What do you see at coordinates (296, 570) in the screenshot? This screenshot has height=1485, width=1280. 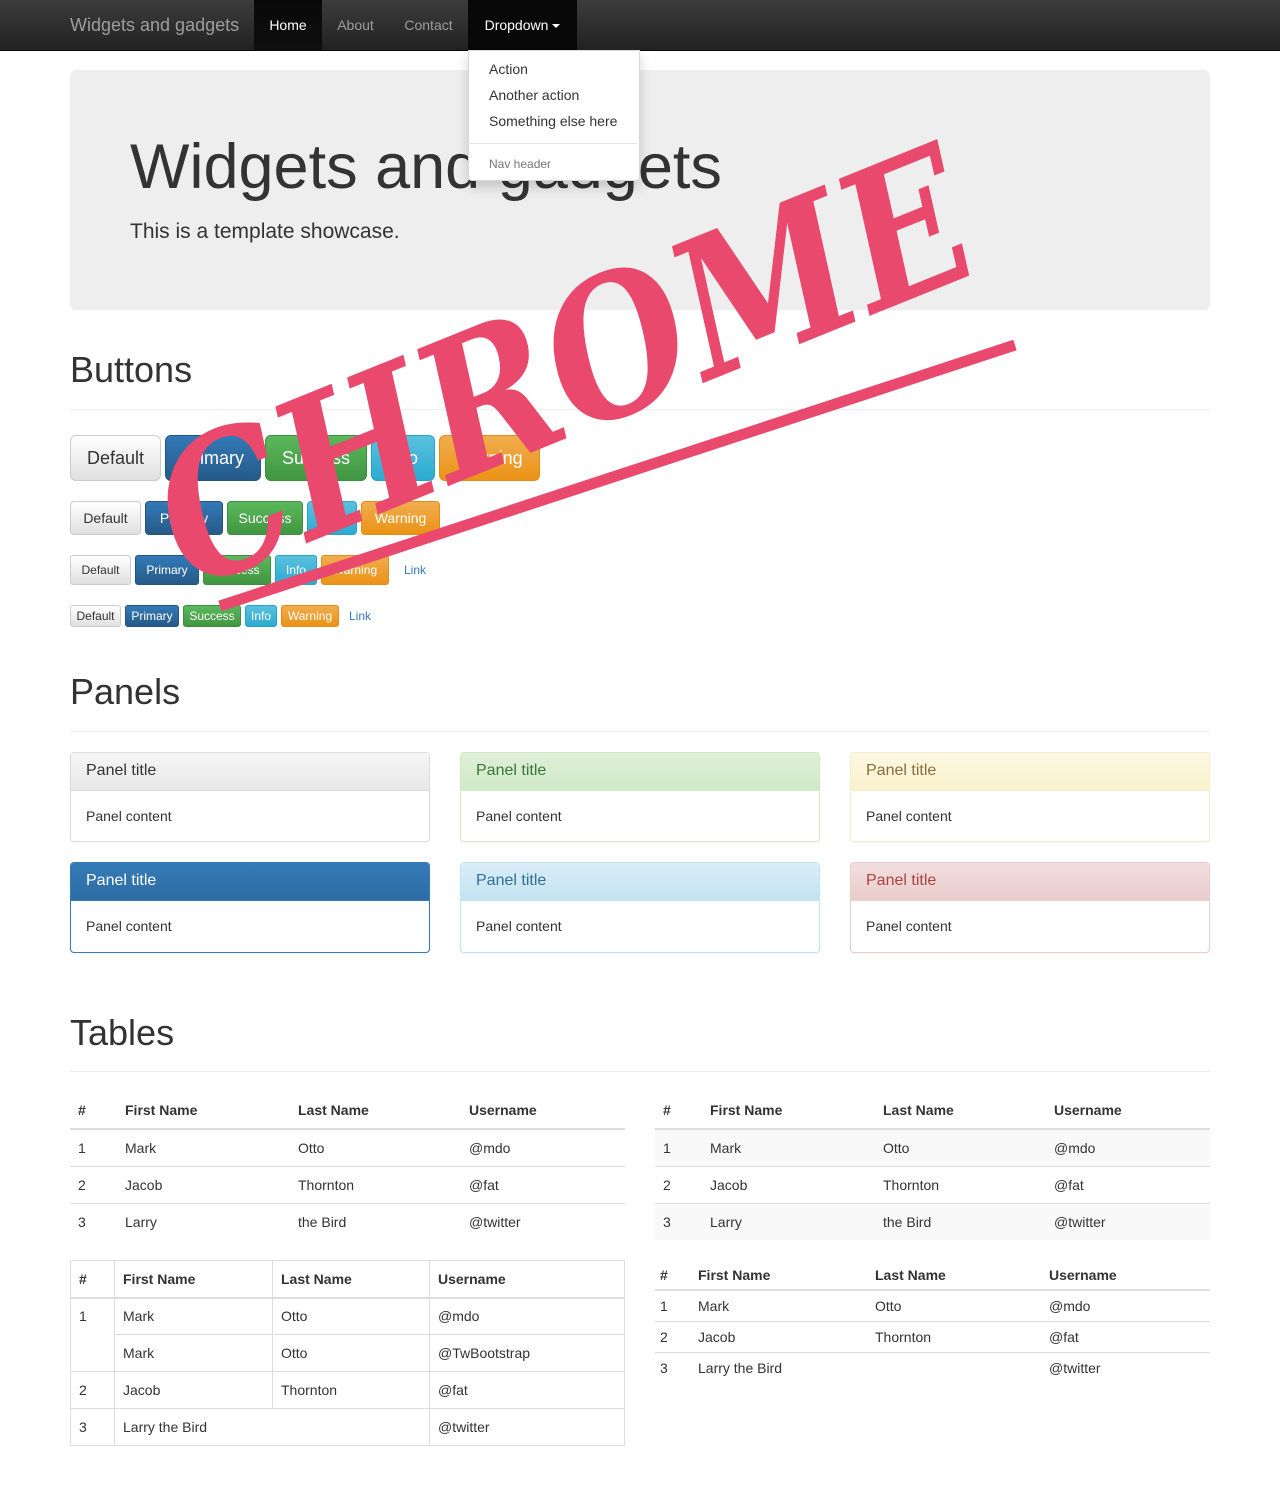 I see `info-button-sm: Info` at bounding box center [296, 570].